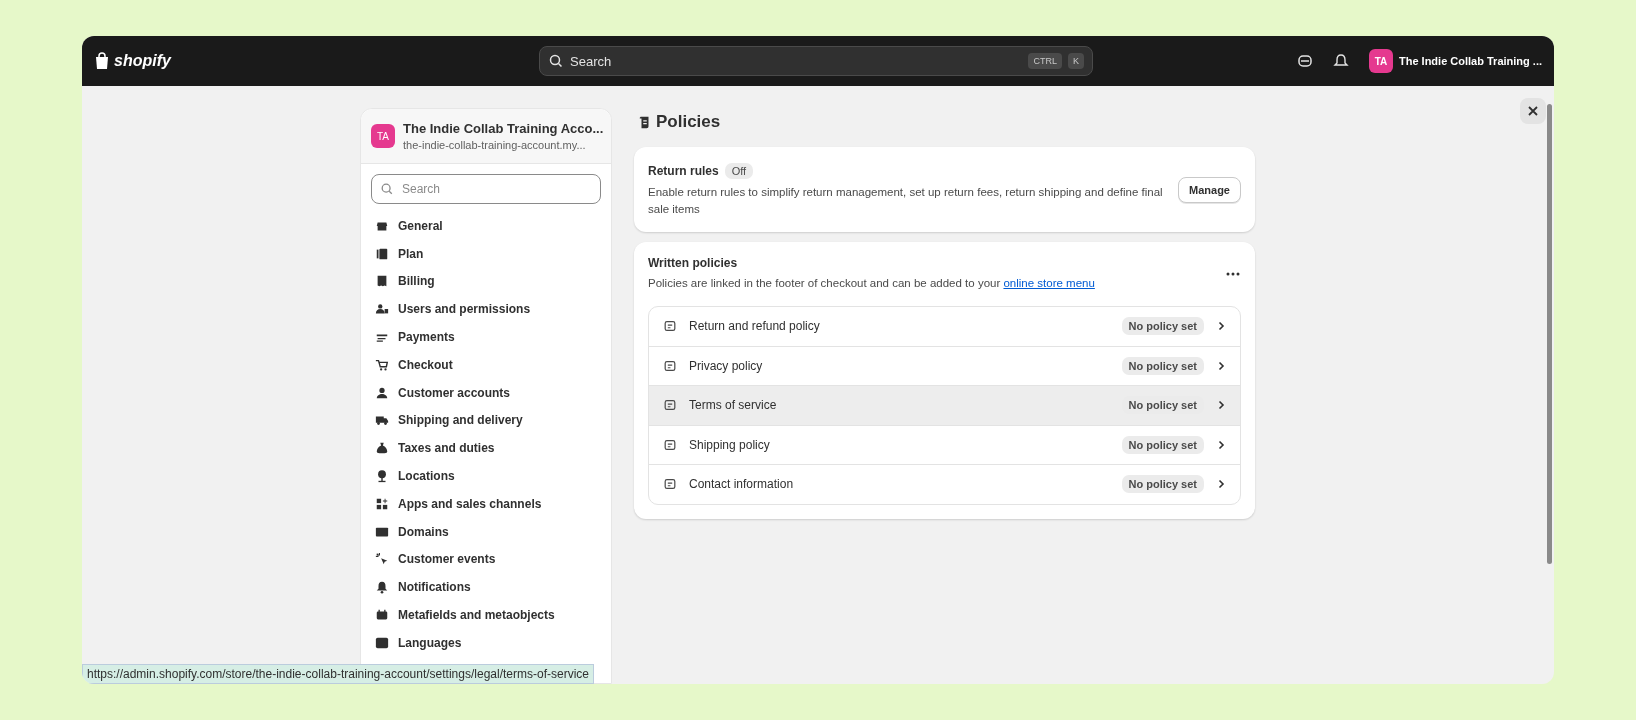 Image resolution: width=1636 pixels, height=720 pixels. Describe the element at coordinates (486, 420) in the screenshot. I see `sidebar-item: Shipping and delivery` at that location.